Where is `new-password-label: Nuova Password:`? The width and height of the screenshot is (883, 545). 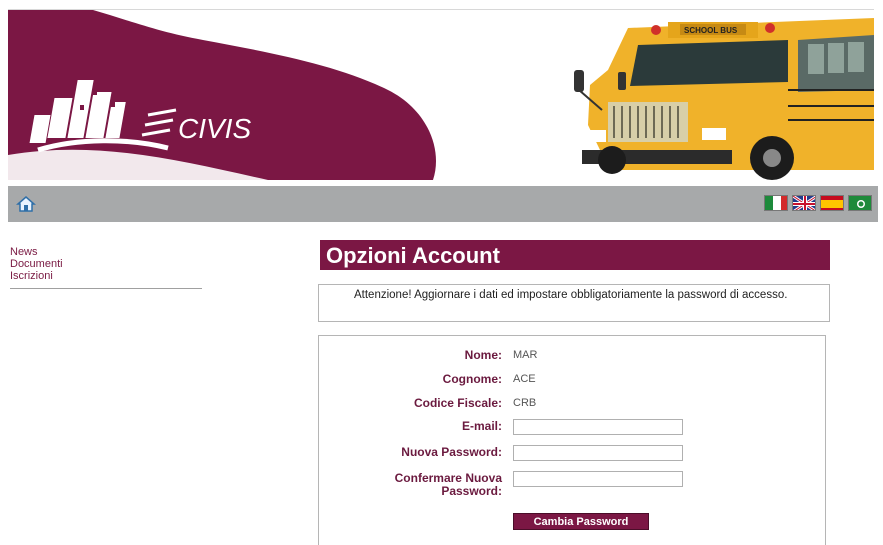 new-password-label: Nuova Password: is located at coordinates (451, 452).